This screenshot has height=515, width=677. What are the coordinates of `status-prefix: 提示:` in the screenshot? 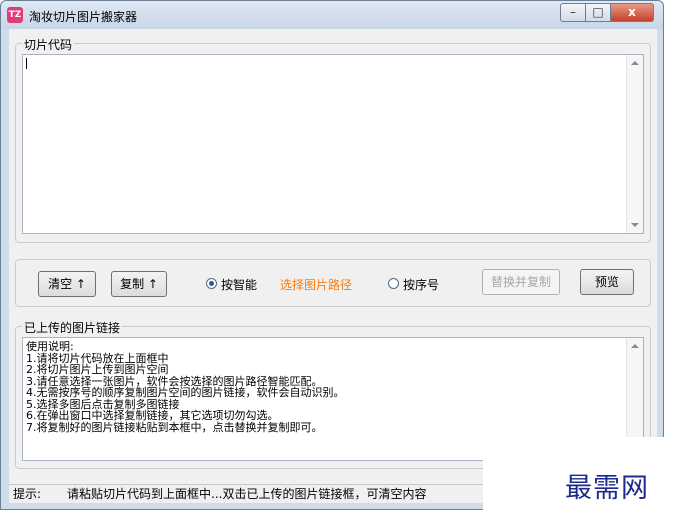 It's located at (27, 494).